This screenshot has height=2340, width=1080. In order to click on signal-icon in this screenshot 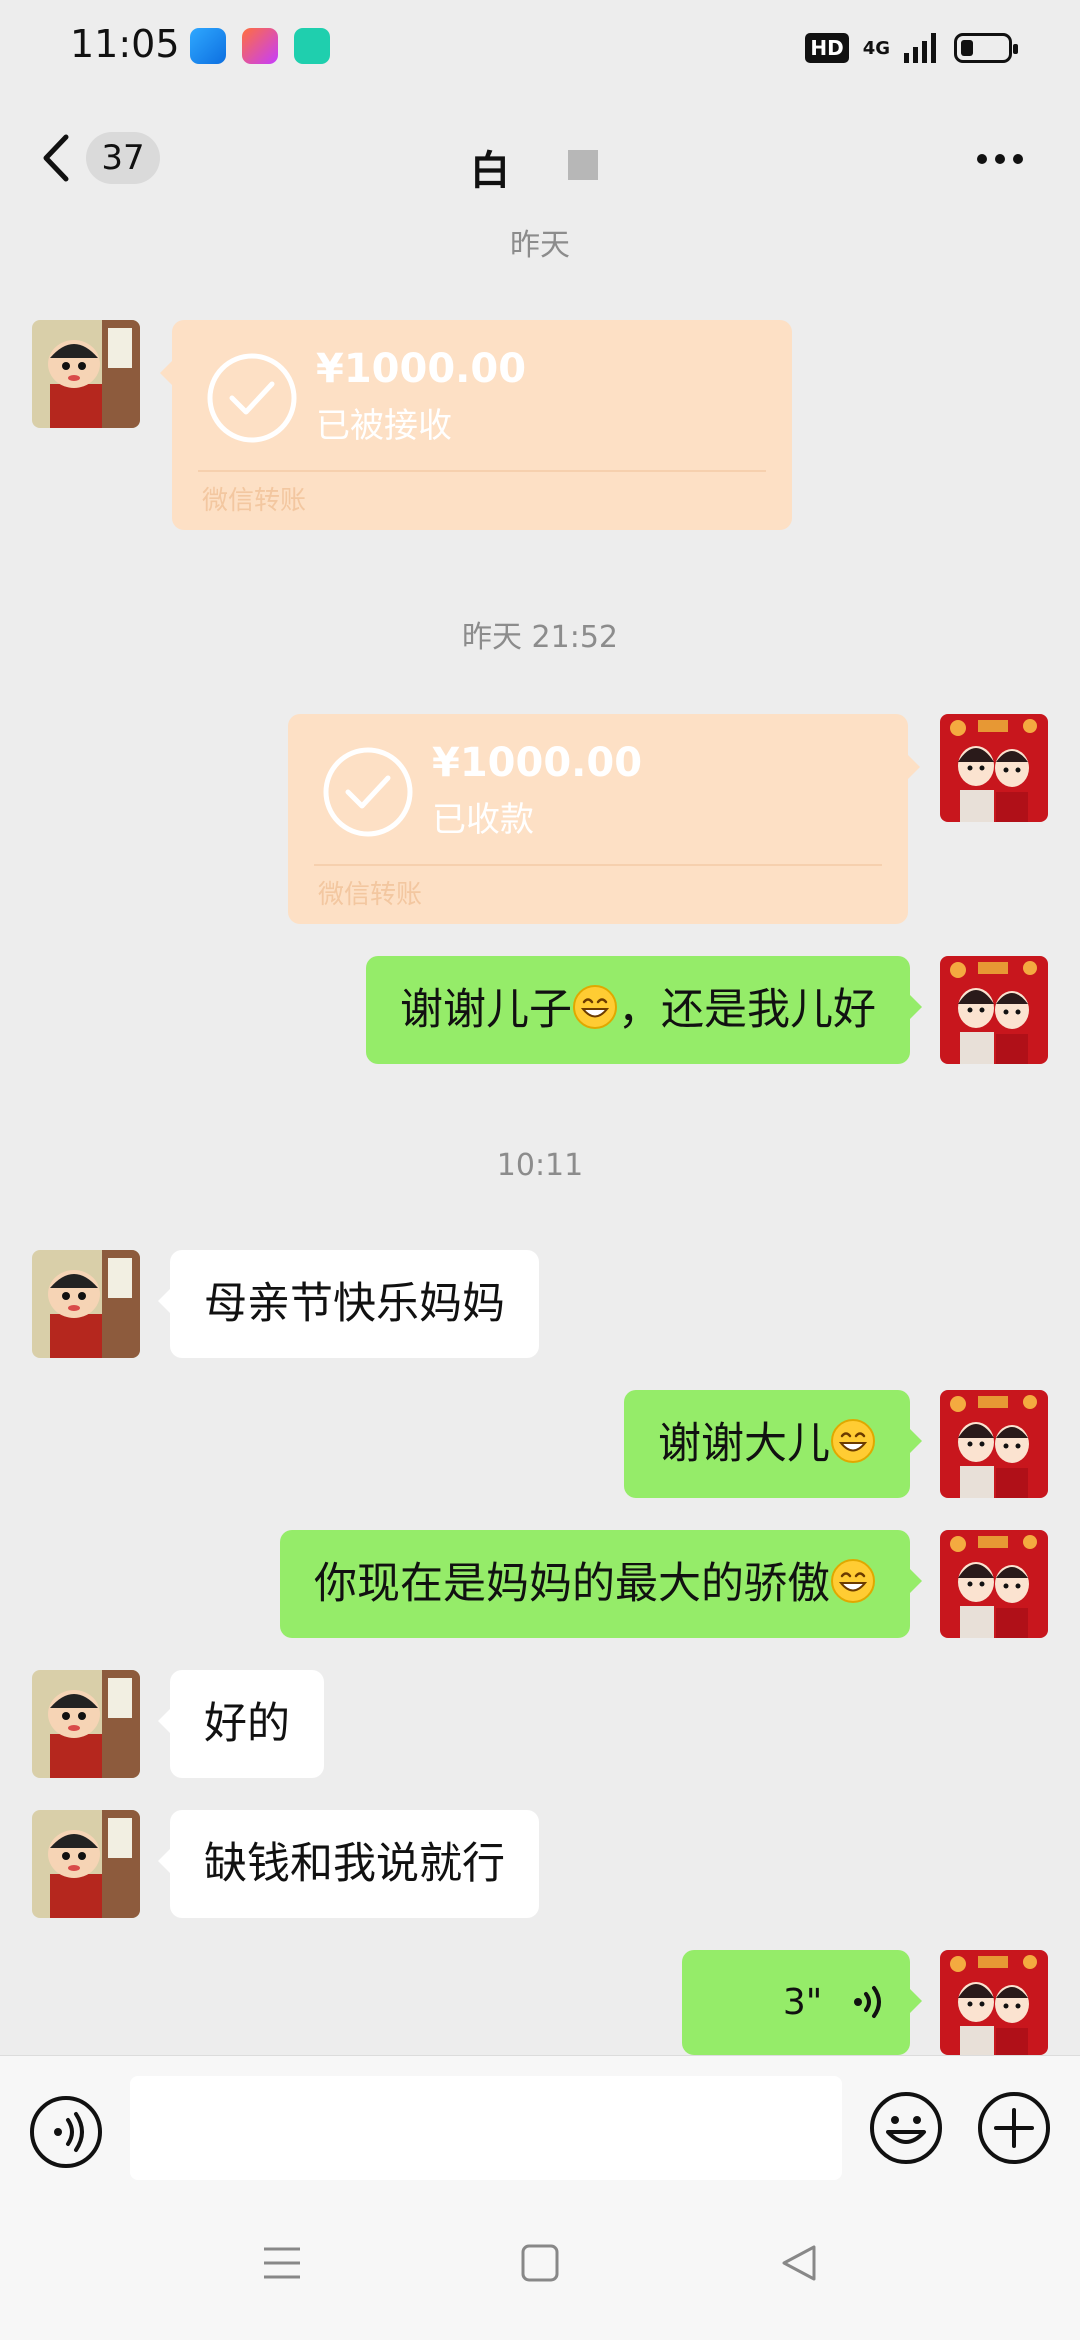, I will do `click(920, 48)`.